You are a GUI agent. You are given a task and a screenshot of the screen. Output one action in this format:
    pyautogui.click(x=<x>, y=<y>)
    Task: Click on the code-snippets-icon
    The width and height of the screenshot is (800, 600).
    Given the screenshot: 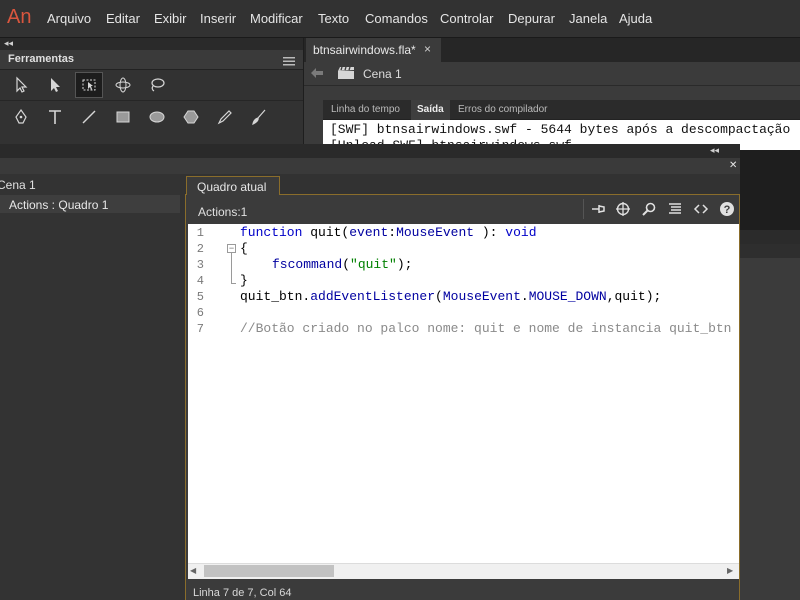 What is the action you would take?
    pyautogui.click(x=701, y=209)
    